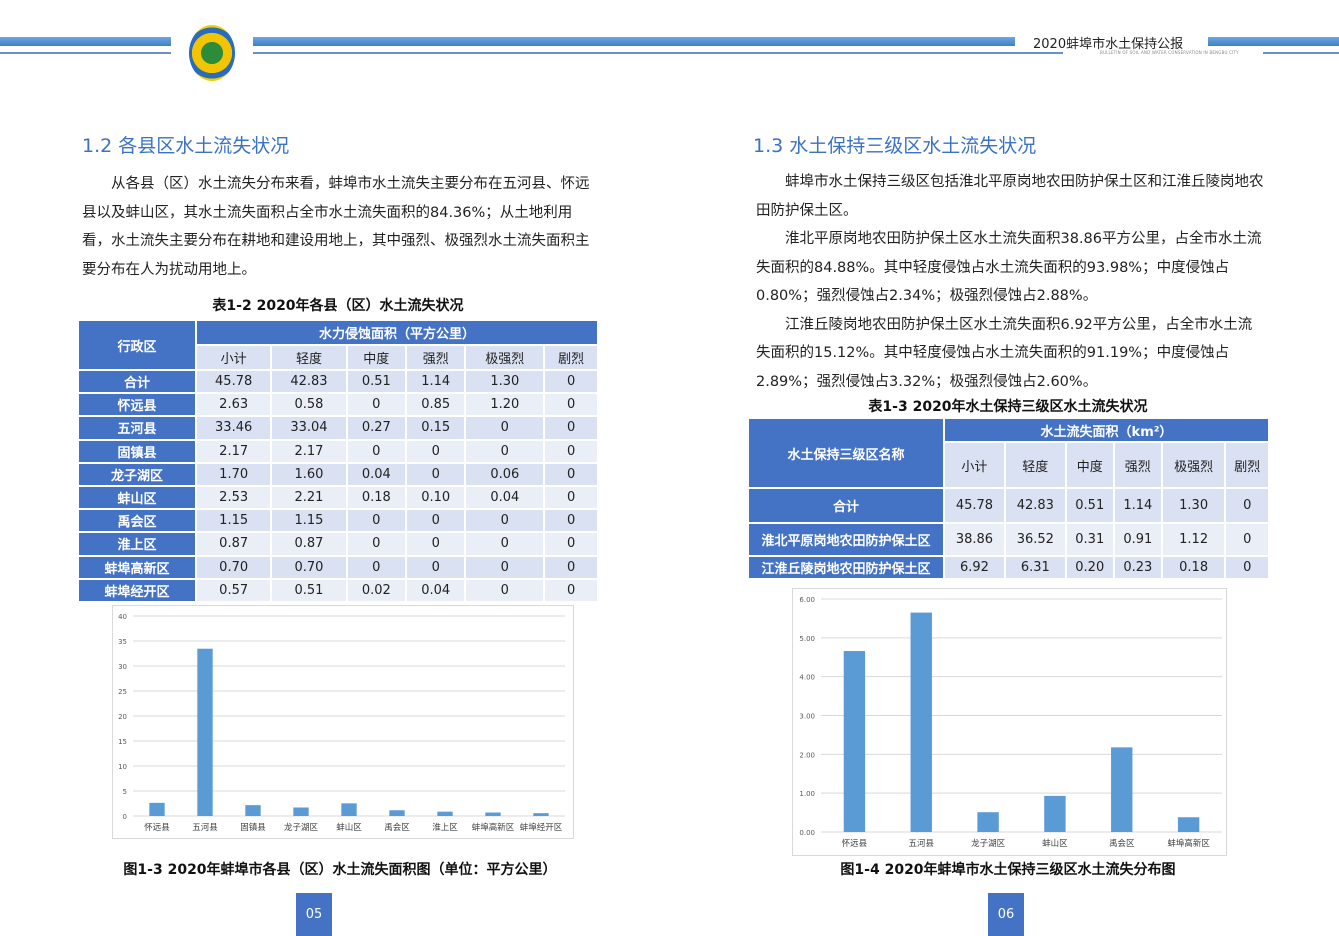 The image size is (1339, 936). Describe the element at coordinates (338, 405) in the screenshot. I see `table-row: 怀远县 2.63 0.58 0 0.85 1.20 0` at that location.